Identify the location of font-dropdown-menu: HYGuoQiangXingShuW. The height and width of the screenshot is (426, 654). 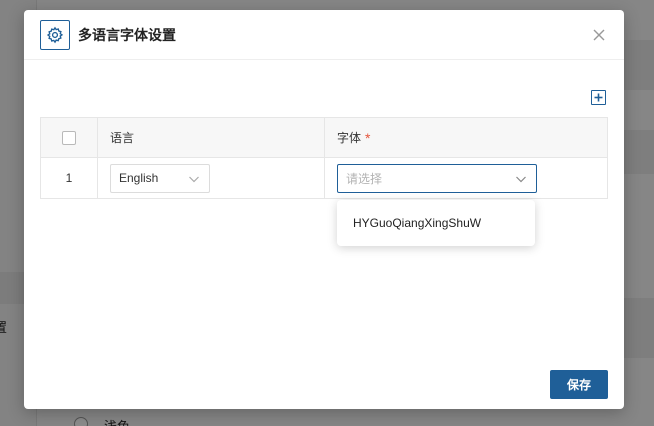
(436, 223).